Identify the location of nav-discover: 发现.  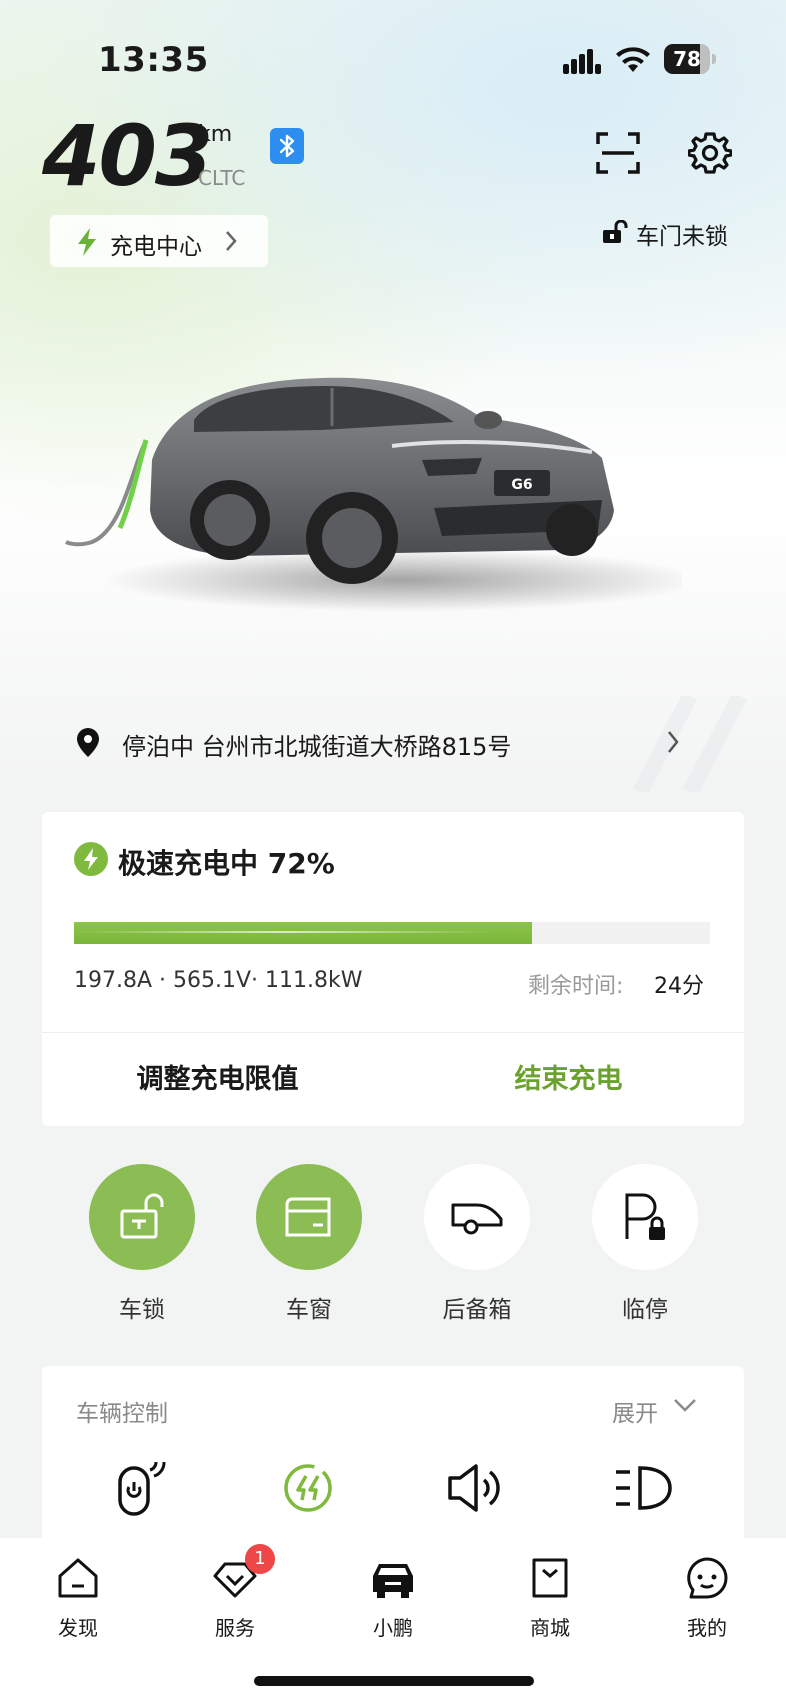
(78, 1601).